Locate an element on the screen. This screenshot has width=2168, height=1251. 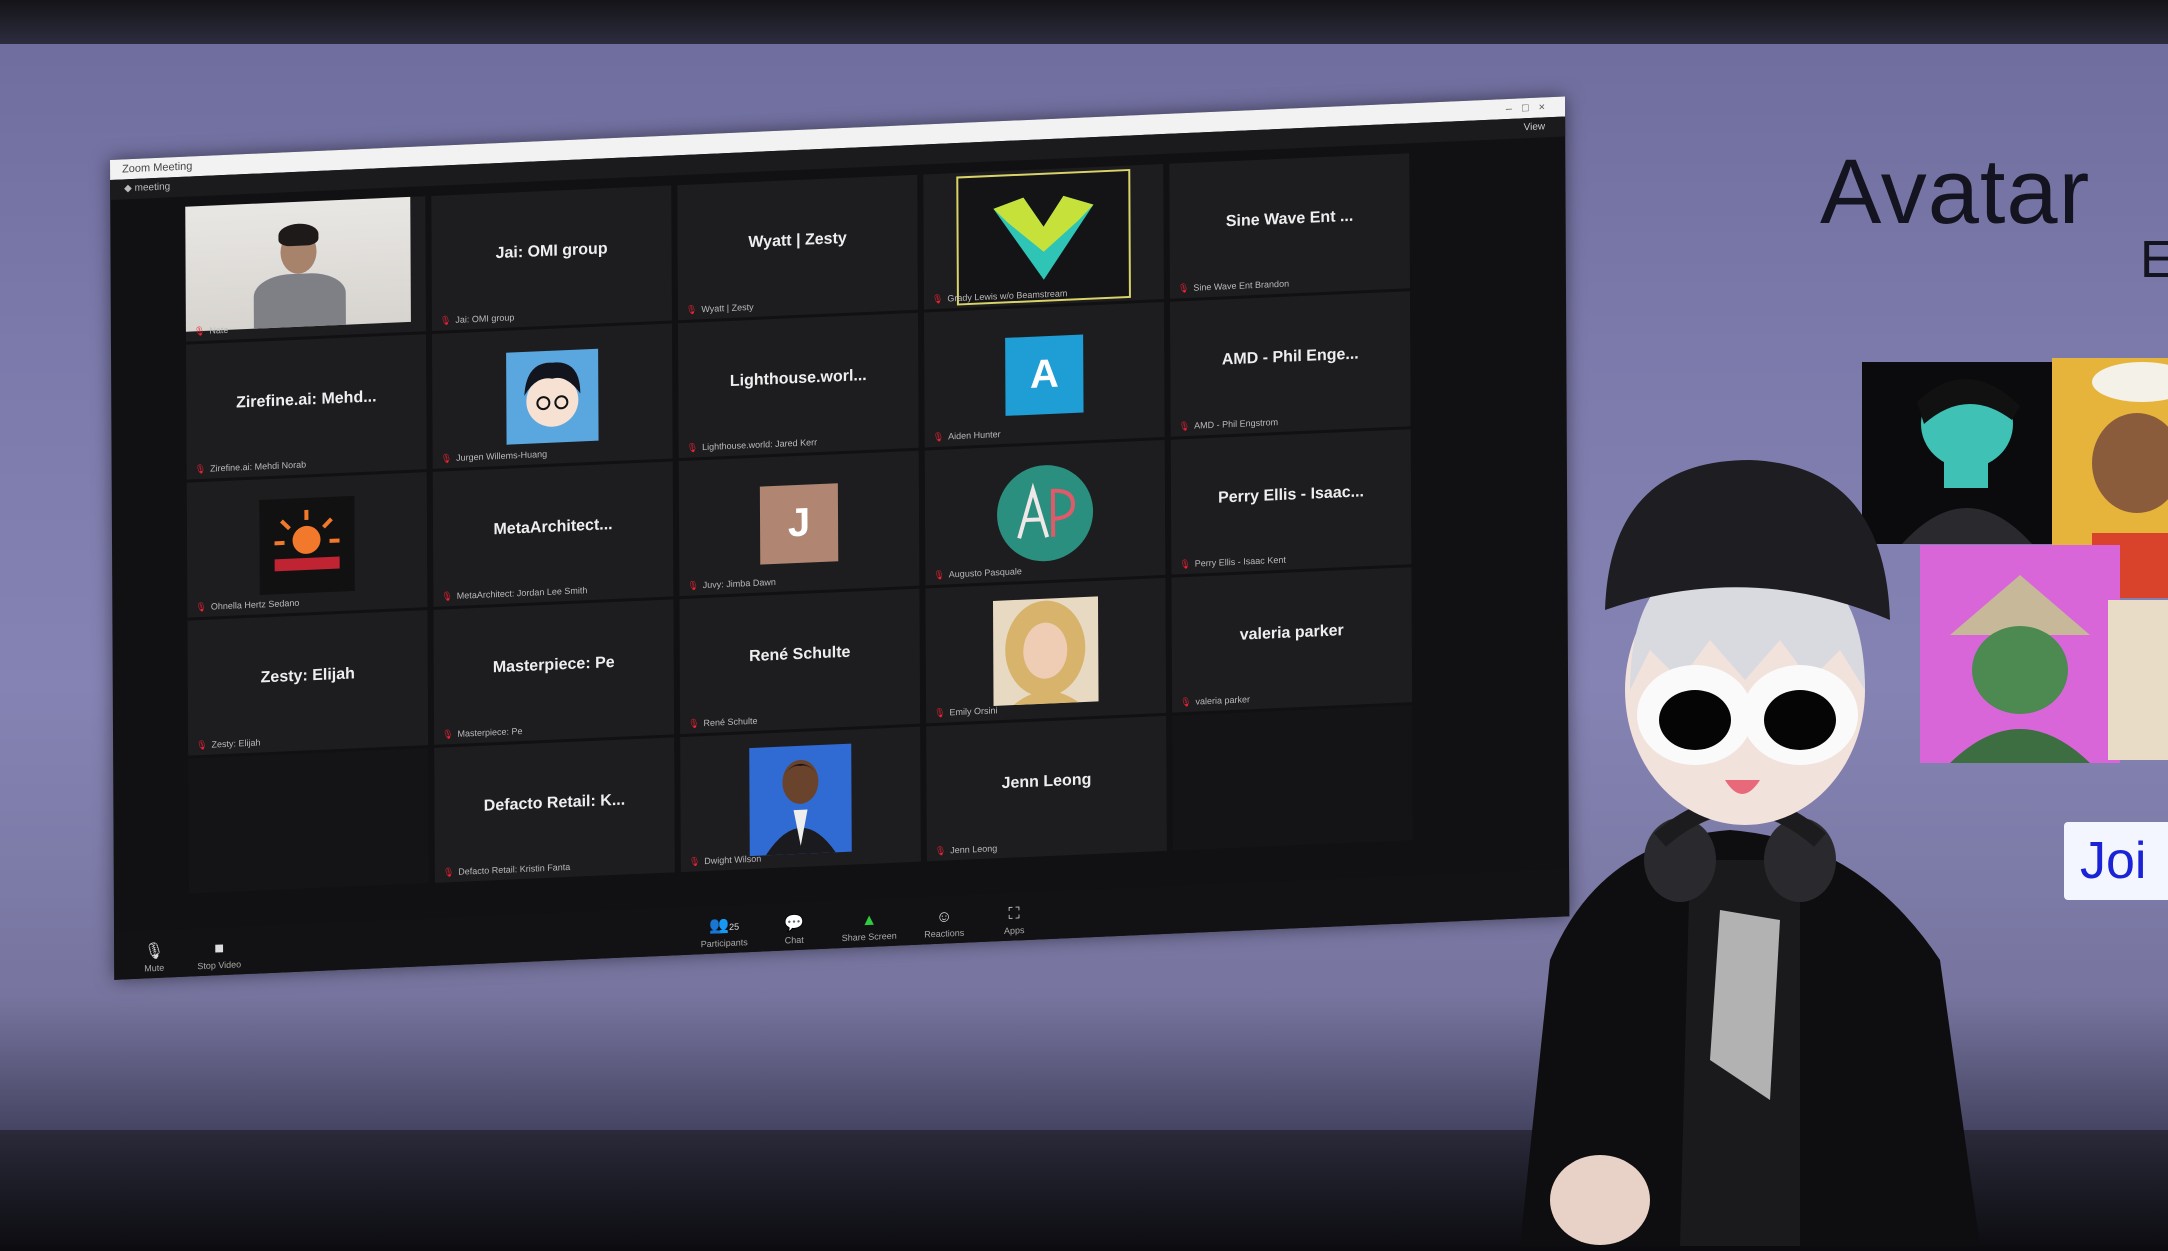
participant-label: 🎙Defacto Retail: Kristin Fanta is located at coordinates (507, 870).